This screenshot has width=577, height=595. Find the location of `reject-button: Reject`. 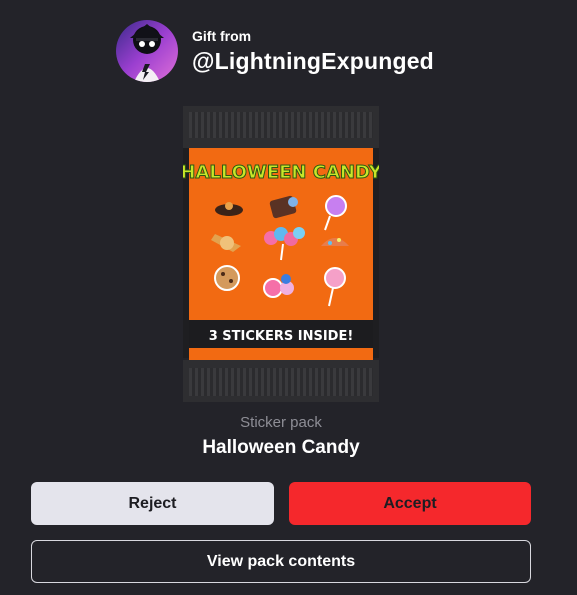

reject-button: Reject is located at coordinates (152, 503).